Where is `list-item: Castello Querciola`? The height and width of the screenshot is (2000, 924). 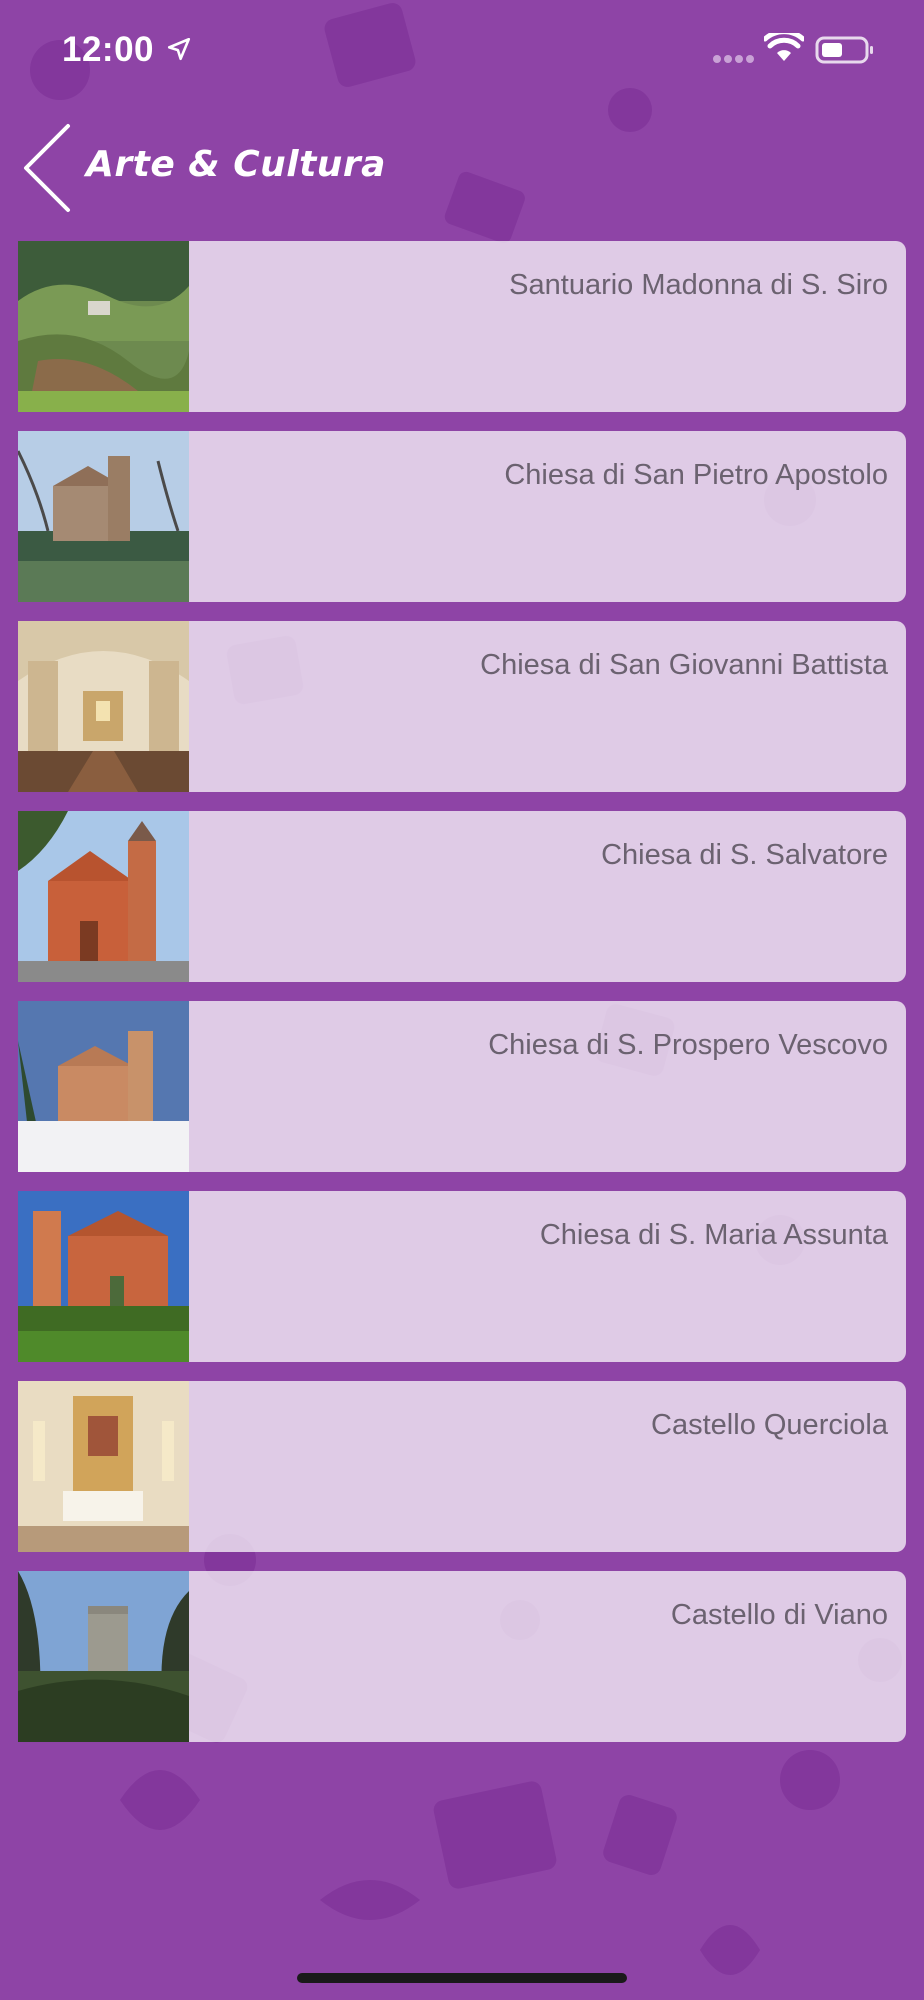 list-item: Castello Querciola is located at coordinates (462, 1466).